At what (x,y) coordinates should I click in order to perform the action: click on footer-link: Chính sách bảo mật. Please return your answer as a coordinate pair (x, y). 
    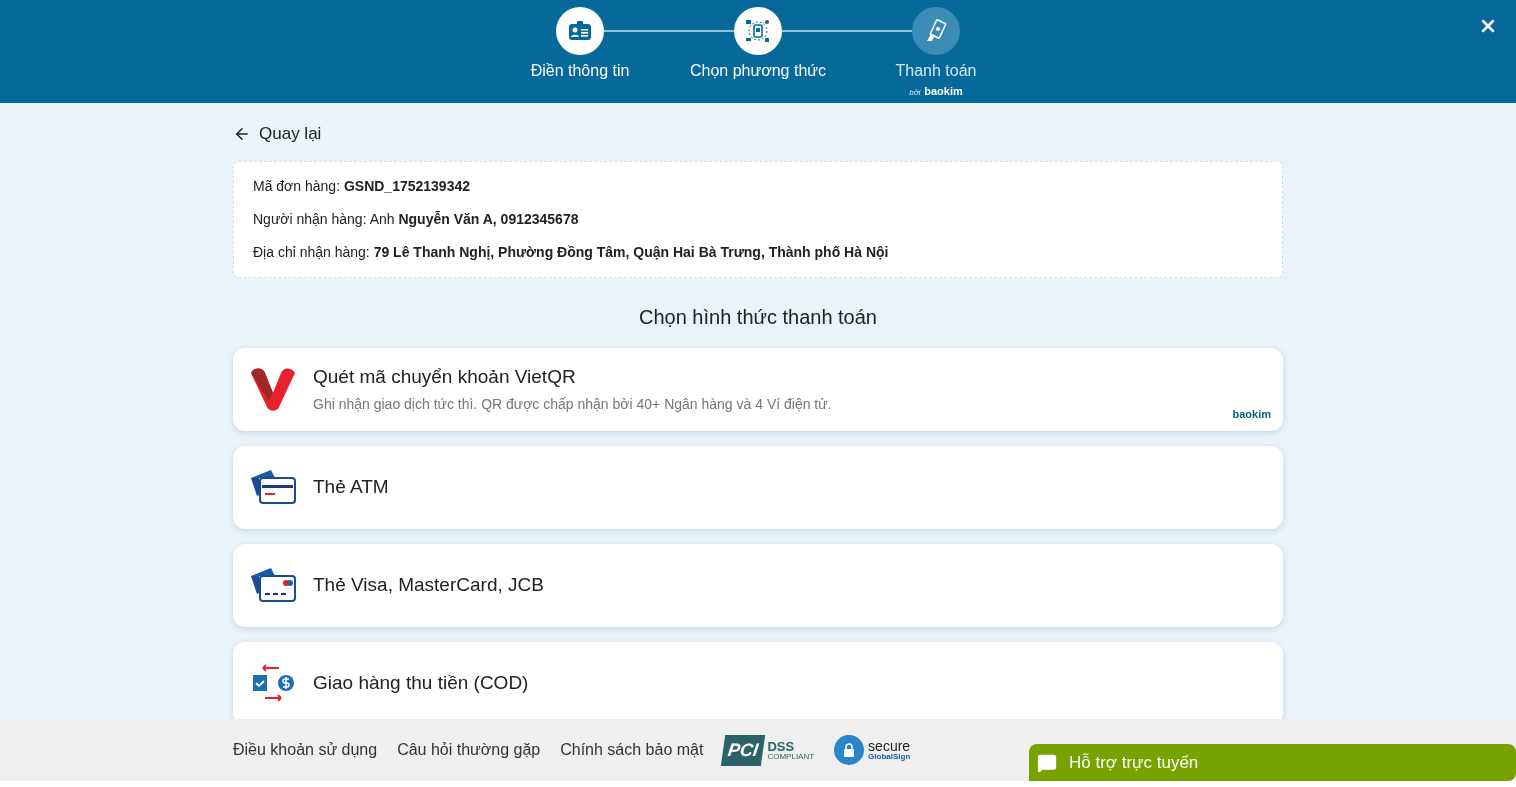
    Looking at the image, I should click on (632, 750).